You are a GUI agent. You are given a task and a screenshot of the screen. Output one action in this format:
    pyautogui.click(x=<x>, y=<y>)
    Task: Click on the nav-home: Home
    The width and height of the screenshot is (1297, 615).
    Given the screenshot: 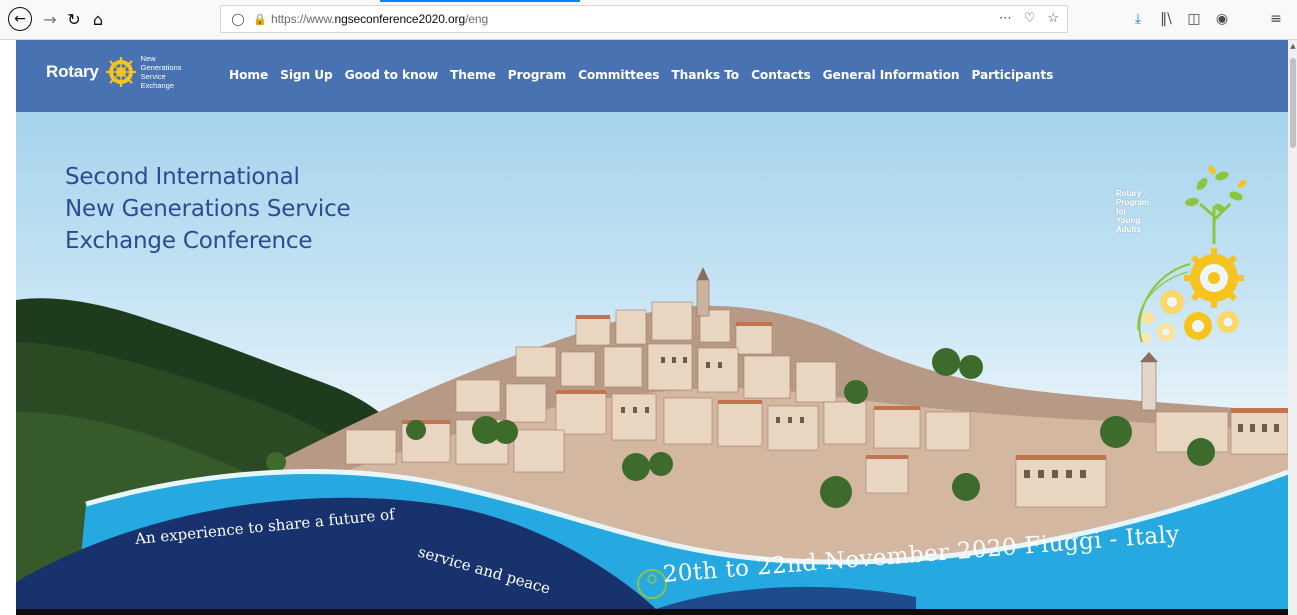 What is the action you would take?
    pyautogui.click(x=248, y=75)
    